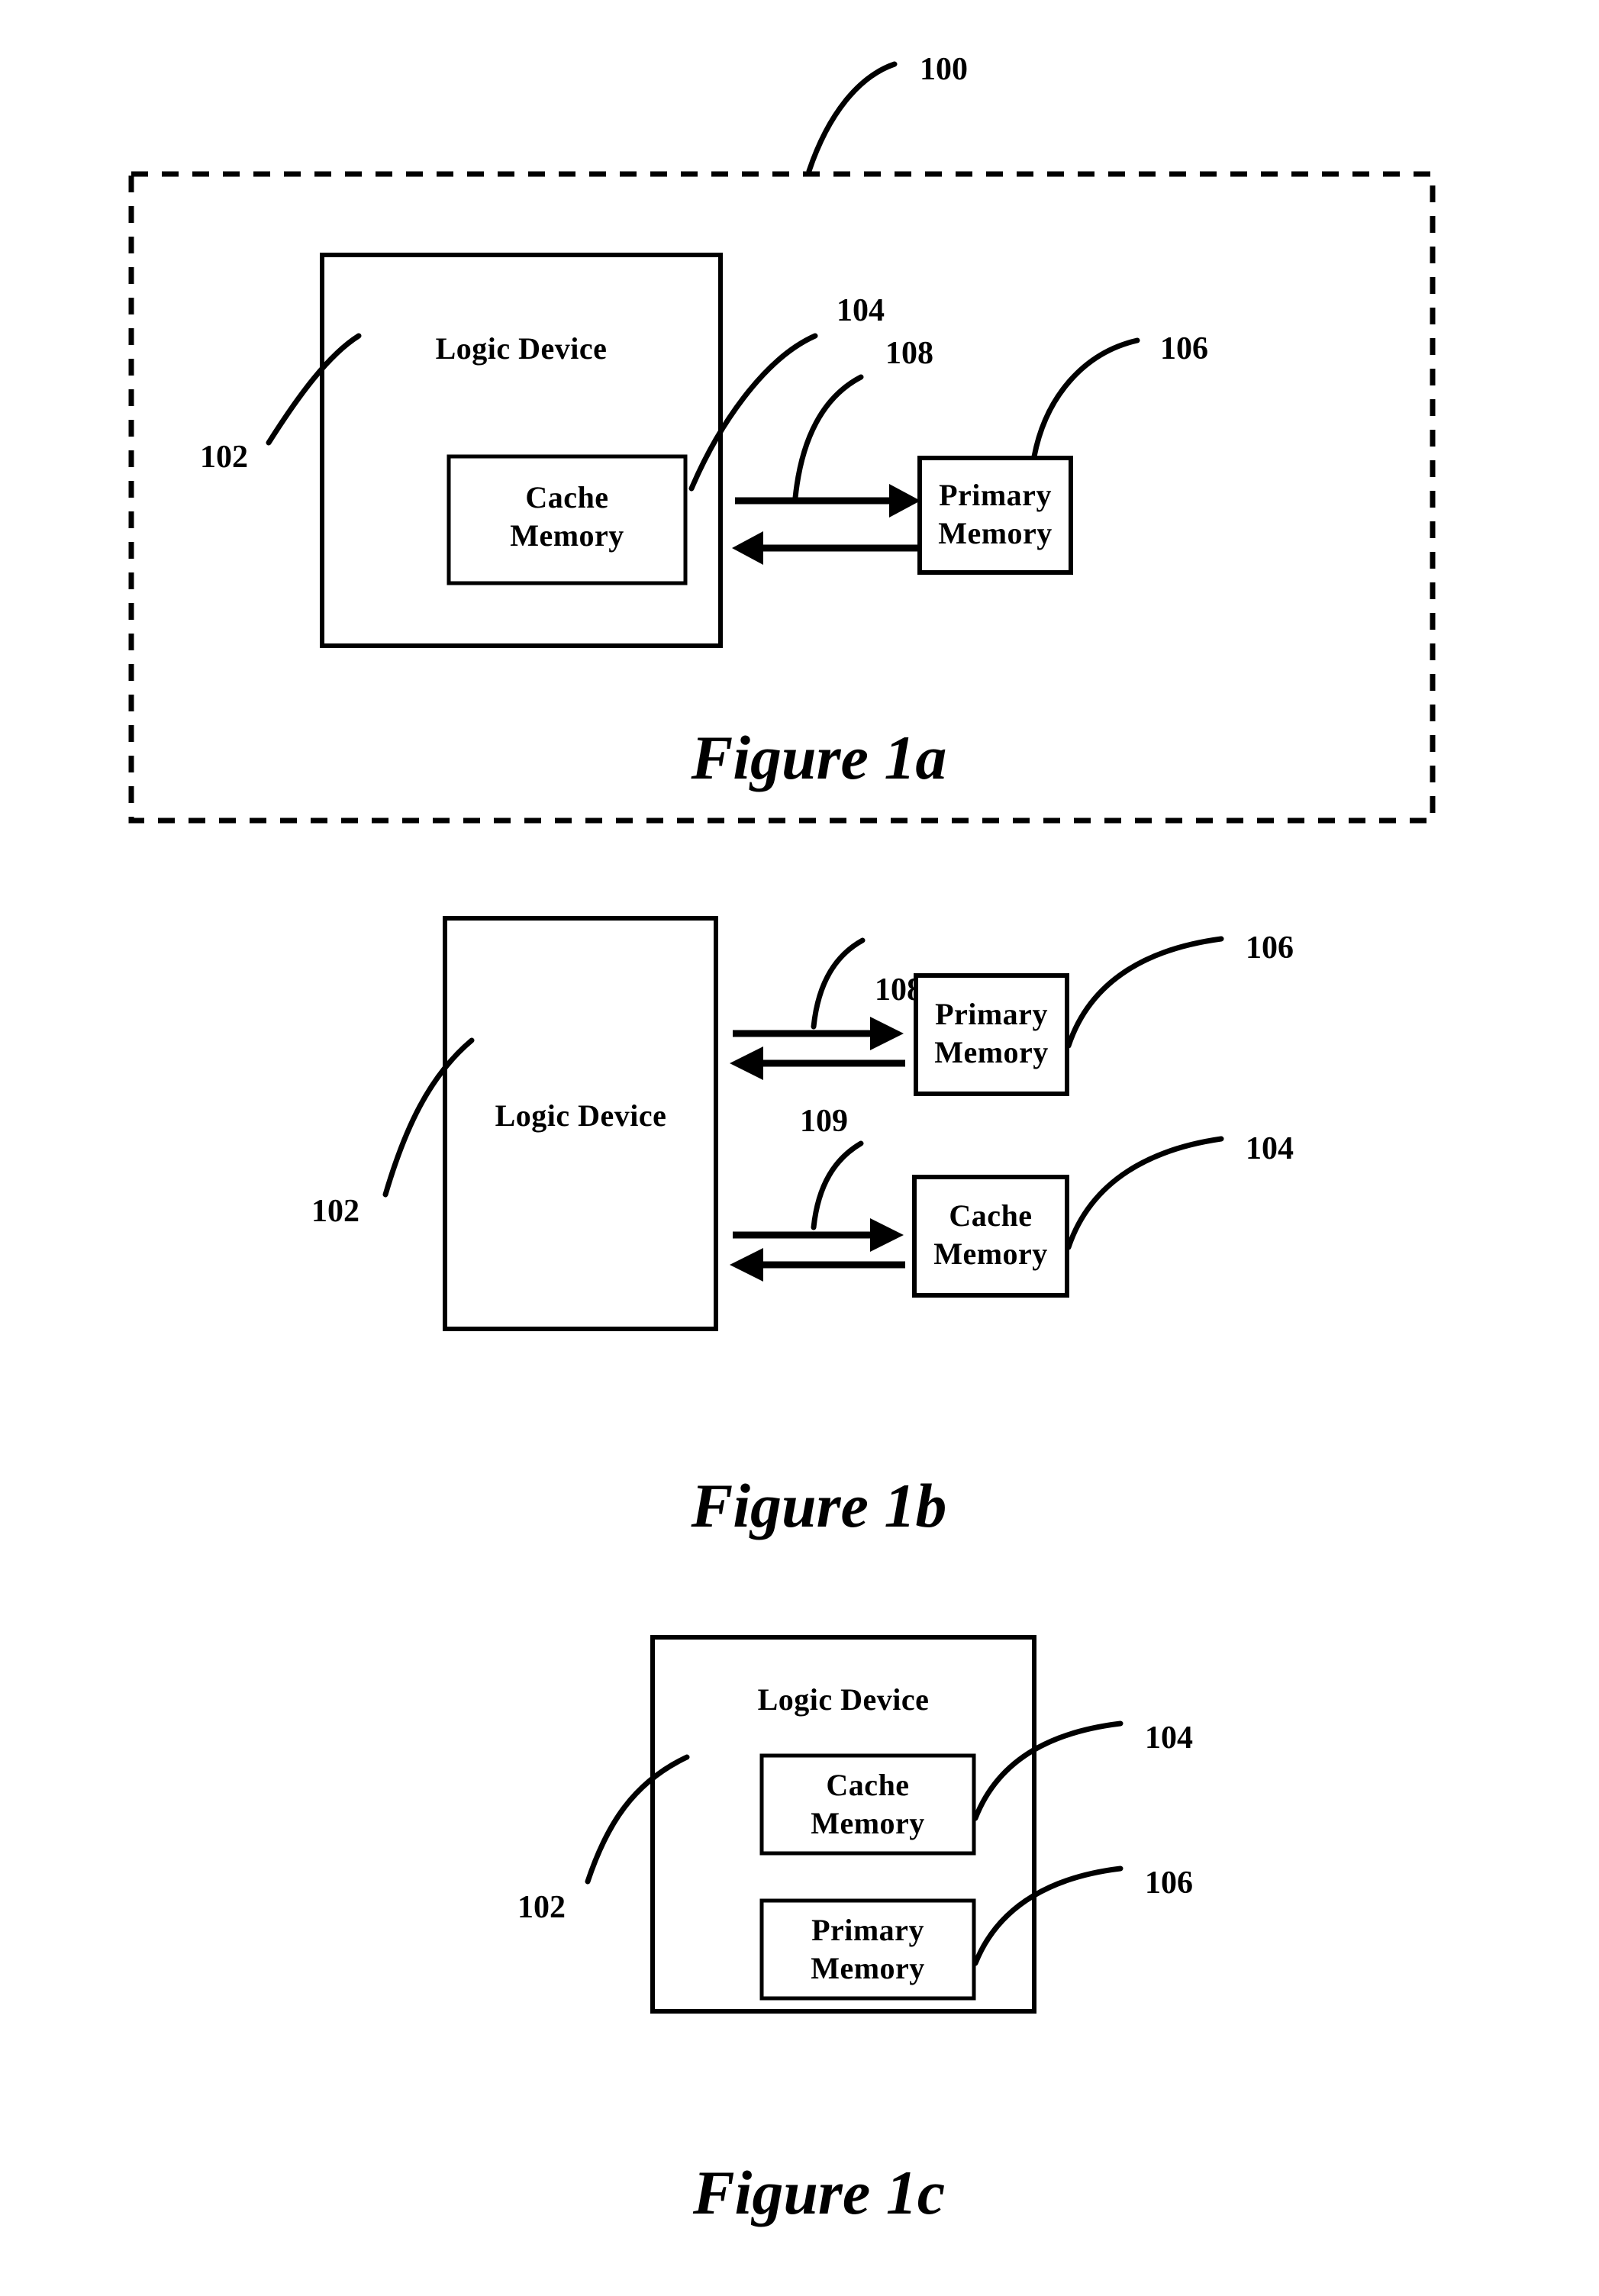 This screenshot has height=2296, width=1599. Describe the element at coordinates (887, 1235) in the screenshot. I see `bus-109-forward-arrowhead-1b` at that location.